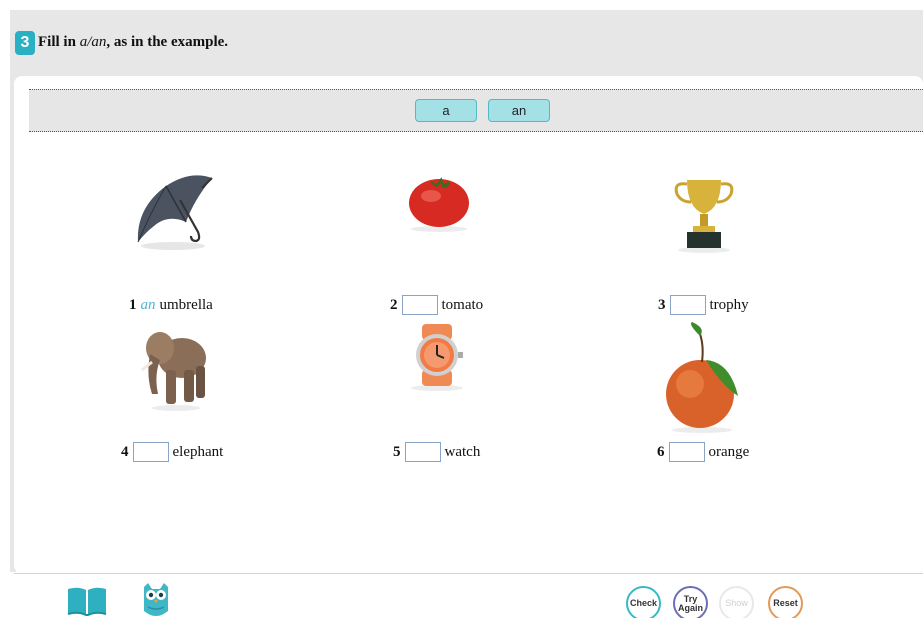 The image size is (923, 618). What do you see at coordinates (394, 304) in the screenshot?
I see `item-number: 2` at bounding box center [394, 304].